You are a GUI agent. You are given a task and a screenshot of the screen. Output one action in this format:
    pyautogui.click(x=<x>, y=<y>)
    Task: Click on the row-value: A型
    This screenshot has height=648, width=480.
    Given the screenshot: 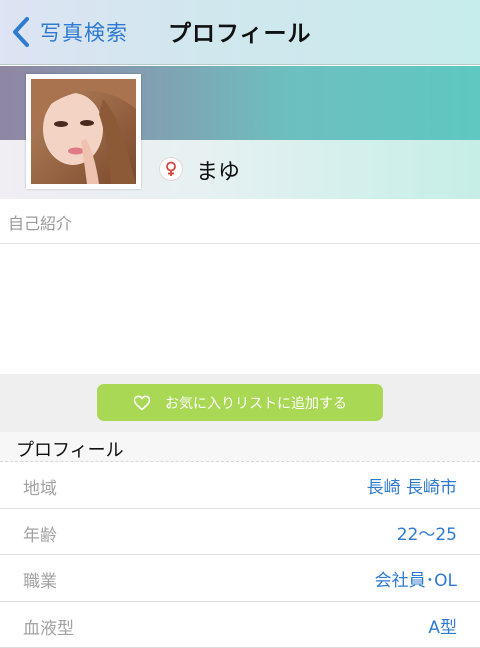 What is the action you would take?
    pyautogui.click(x=442, y=627)
    